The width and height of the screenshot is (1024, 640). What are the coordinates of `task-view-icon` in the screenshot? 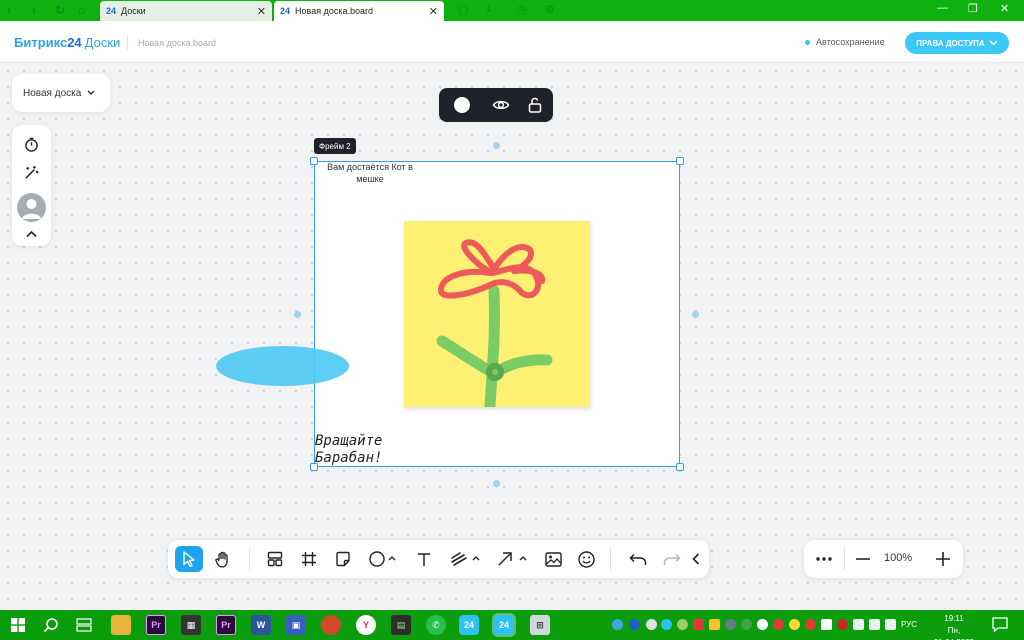 It's located at (84, 625).